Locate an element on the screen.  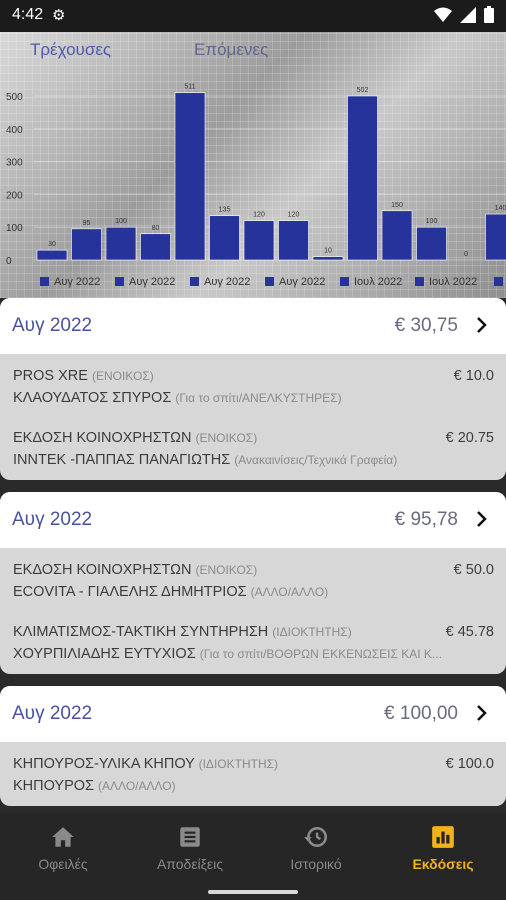
card-total: € 95,78 is located at coordinates (426, 519).